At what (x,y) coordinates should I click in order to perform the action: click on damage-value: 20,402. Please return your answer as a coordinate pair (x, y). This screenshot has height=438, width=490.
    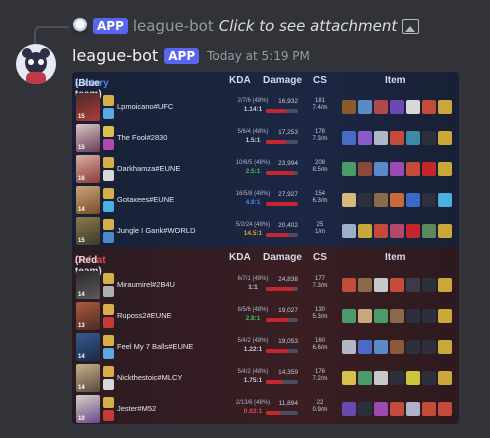
    Looking at the image, I should click on (288, 225).